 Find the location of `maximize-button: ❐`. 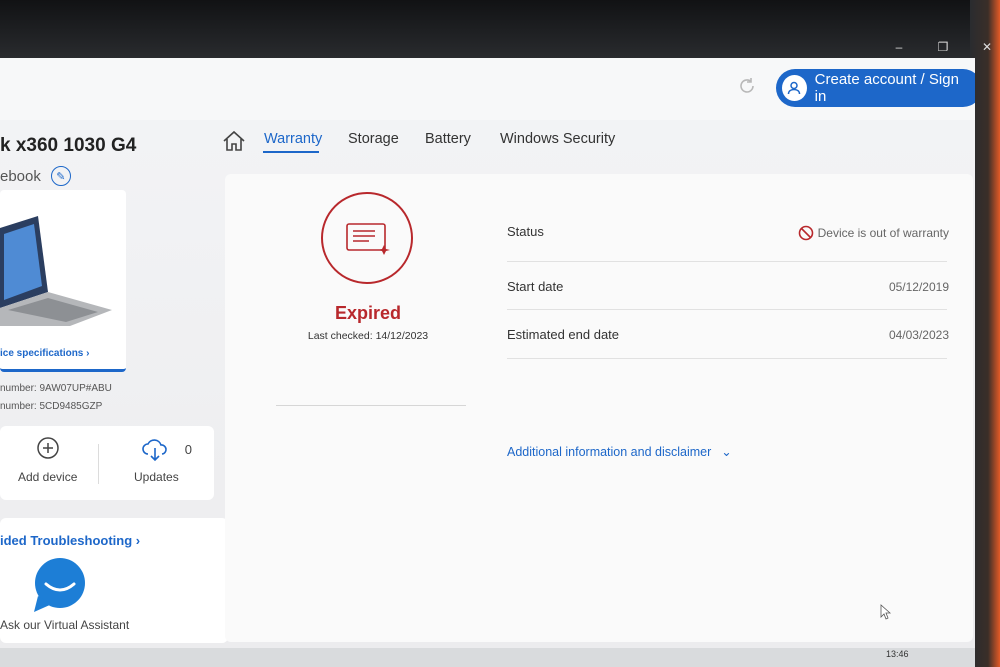

maximize-button: ❐ is located at coordinates (943, 47).